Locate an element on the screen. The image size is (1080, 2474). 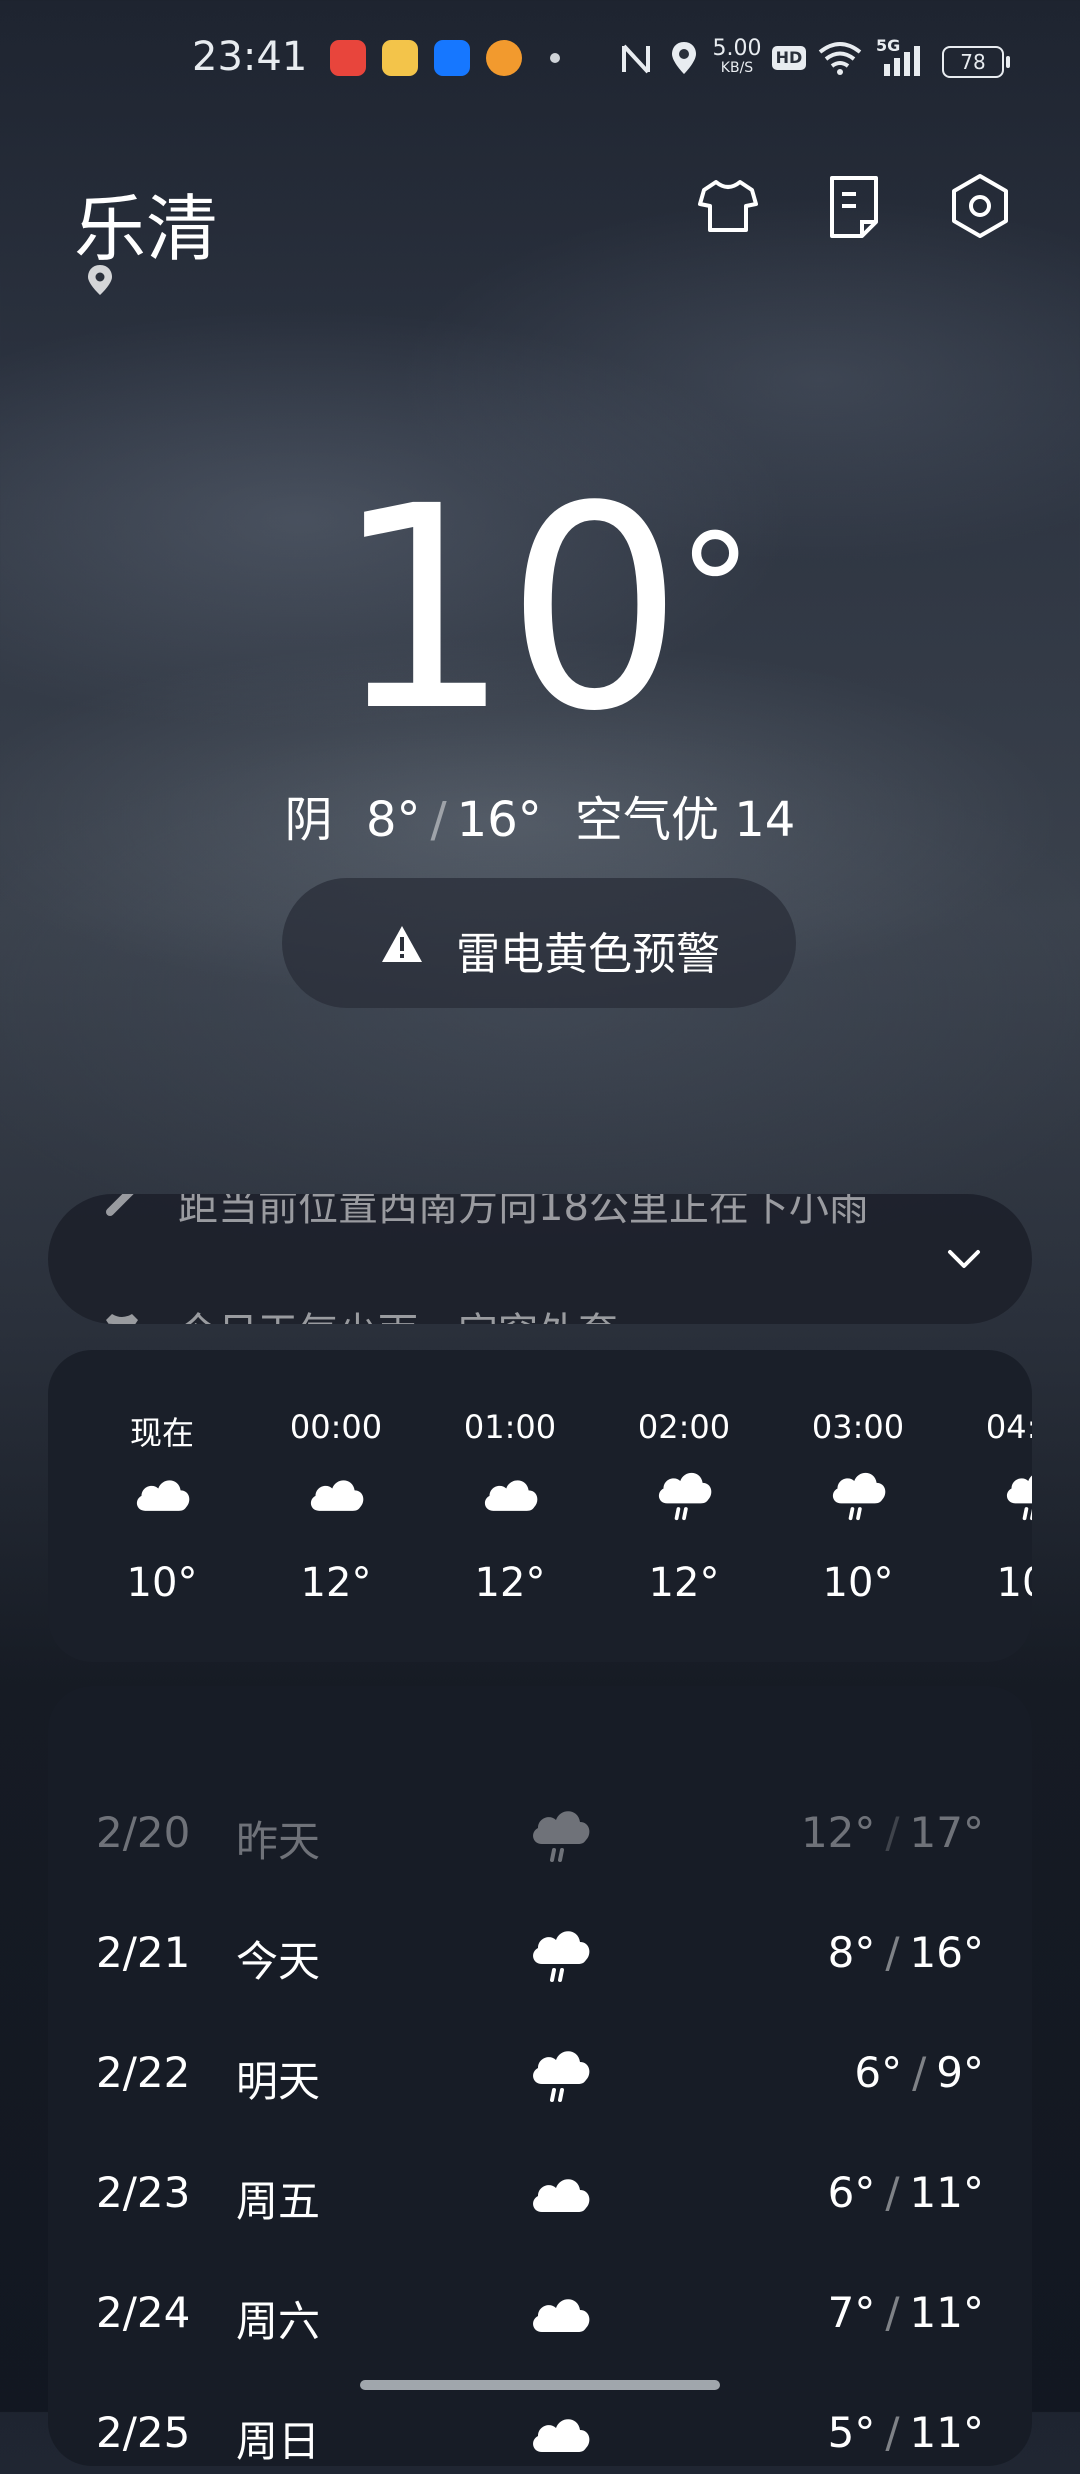
low-temp: 8° is located at coordinates (393, 820).